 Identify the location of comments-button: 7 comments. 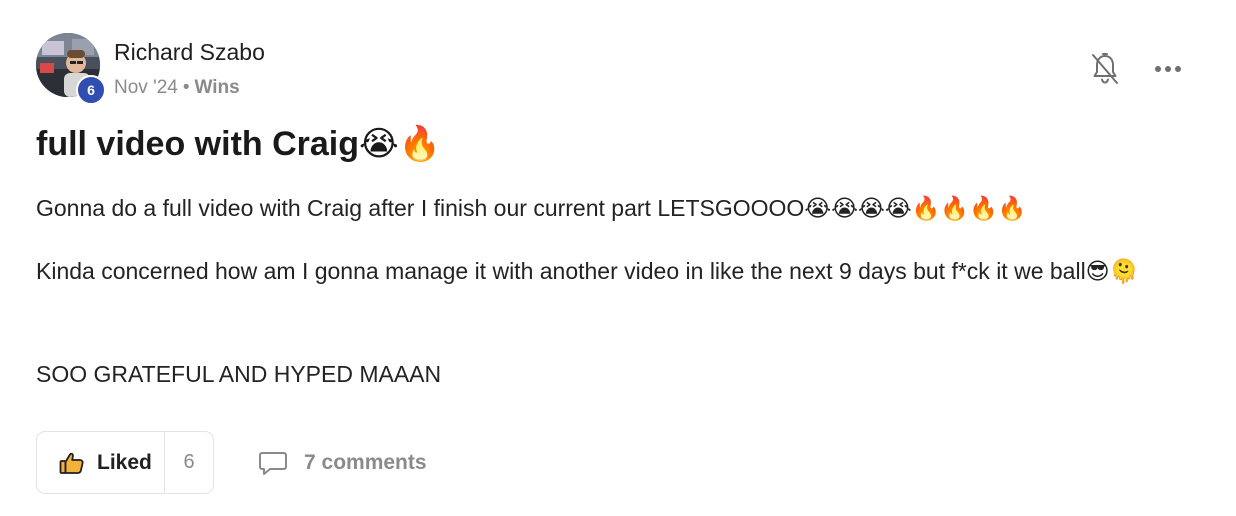
(342, 463).